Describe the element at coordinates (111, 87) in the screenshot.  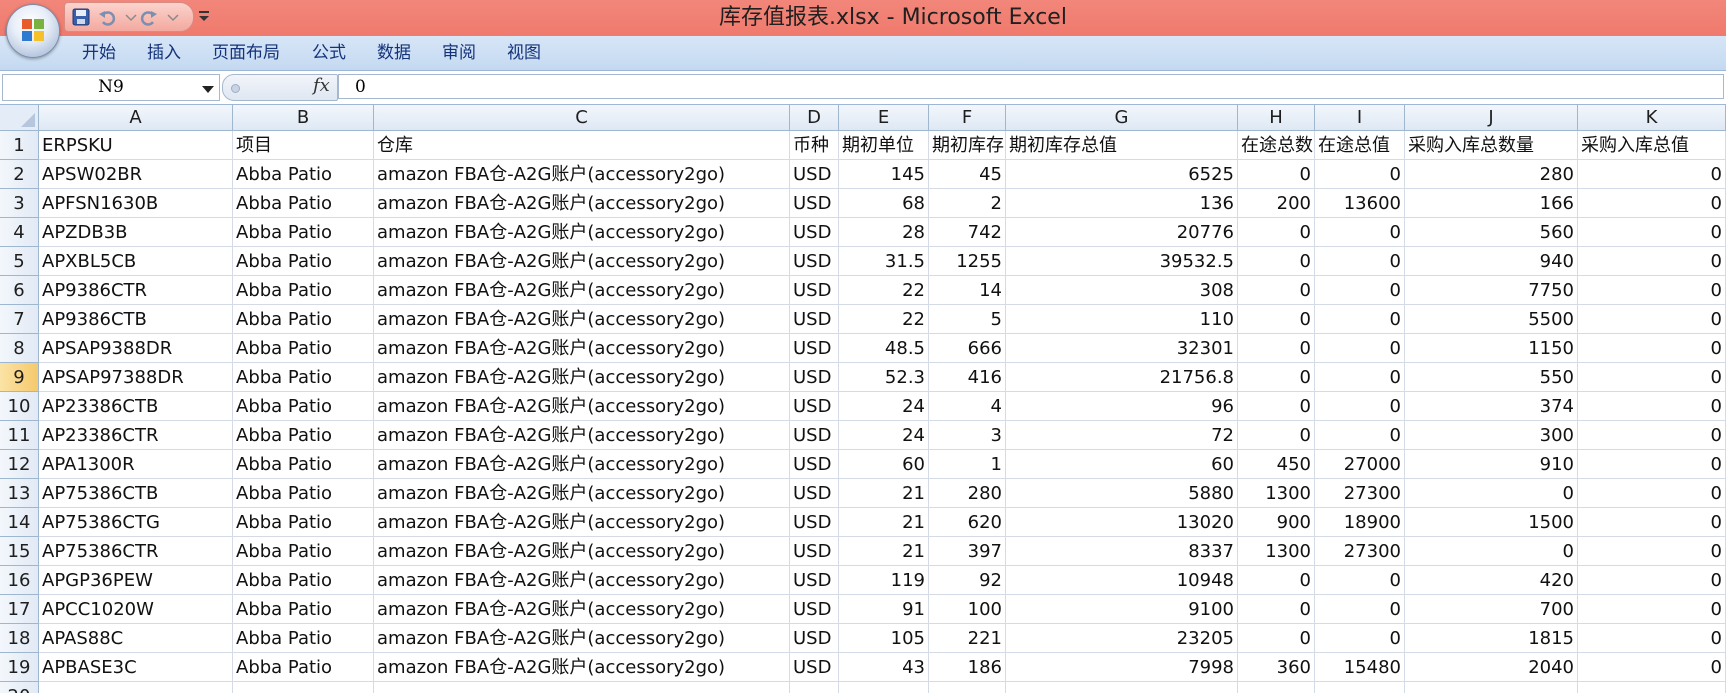
I see `name-box: N9` at that location.